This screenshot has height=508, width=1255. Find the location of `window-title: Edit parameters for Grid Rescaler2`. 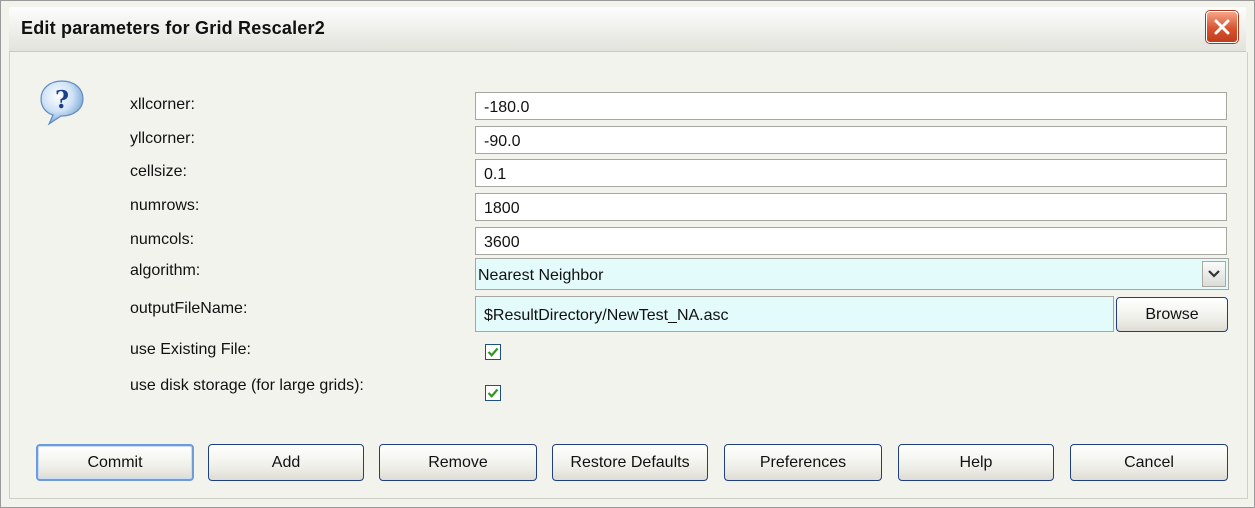

window-title: Edit parameters for Grid Rescaler2 is located at coordinates (173, 28).